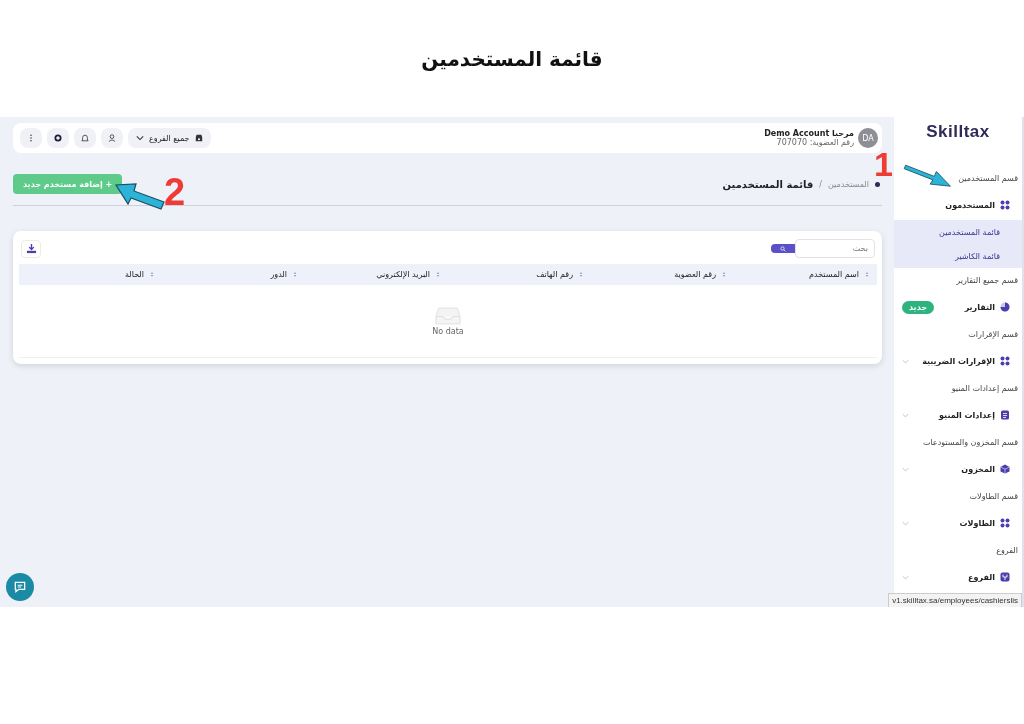 This screenshot has width=1024, height=724. Describe the element at coordinates (169, 138) in the screenshot. I see `branch-selector: جميع الفروع` at that location.